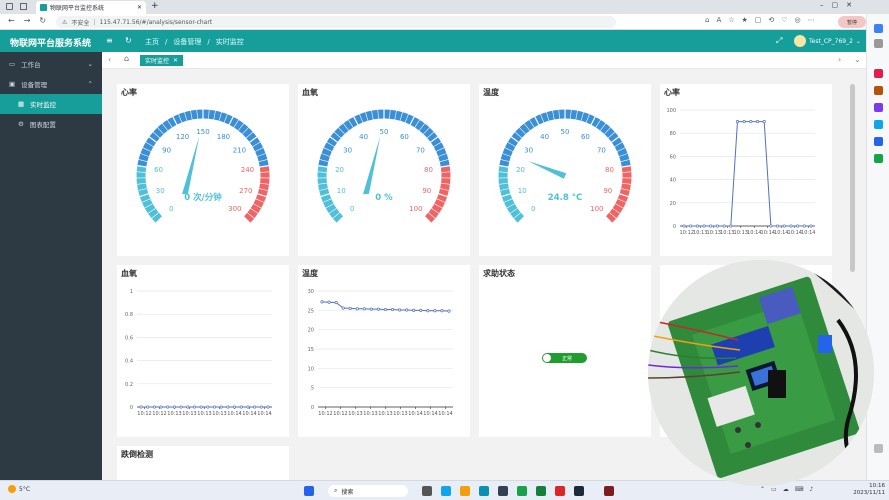  What do you see at coordinates (162, 60) in the screenshot?
I see `tag-active: 实时监控 ✕` at bounding box center [162, 60].